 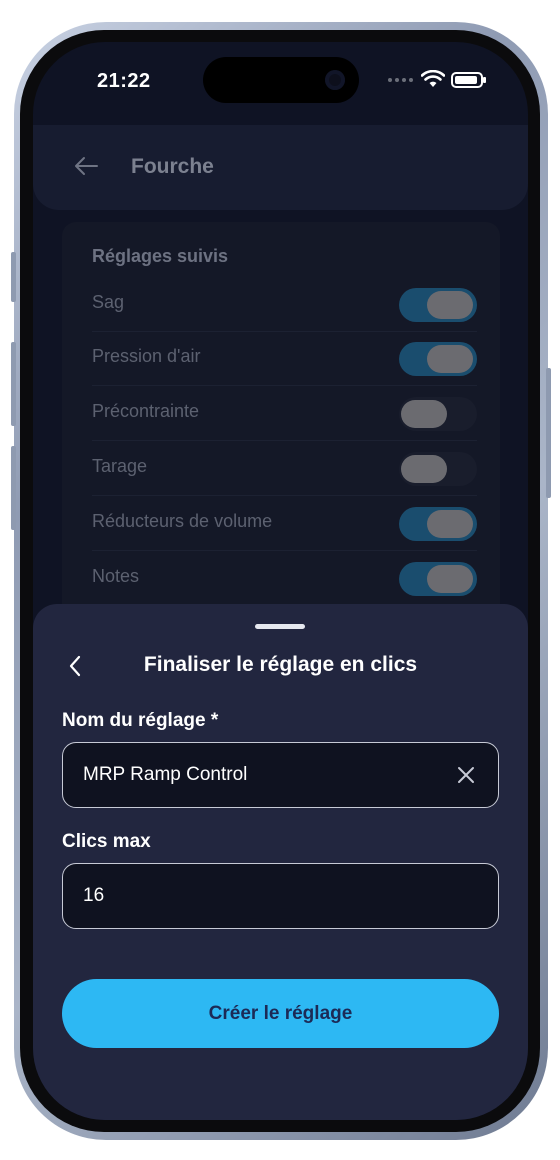 I want to click on toggle-air-pressure, so click(x=438, y=359).